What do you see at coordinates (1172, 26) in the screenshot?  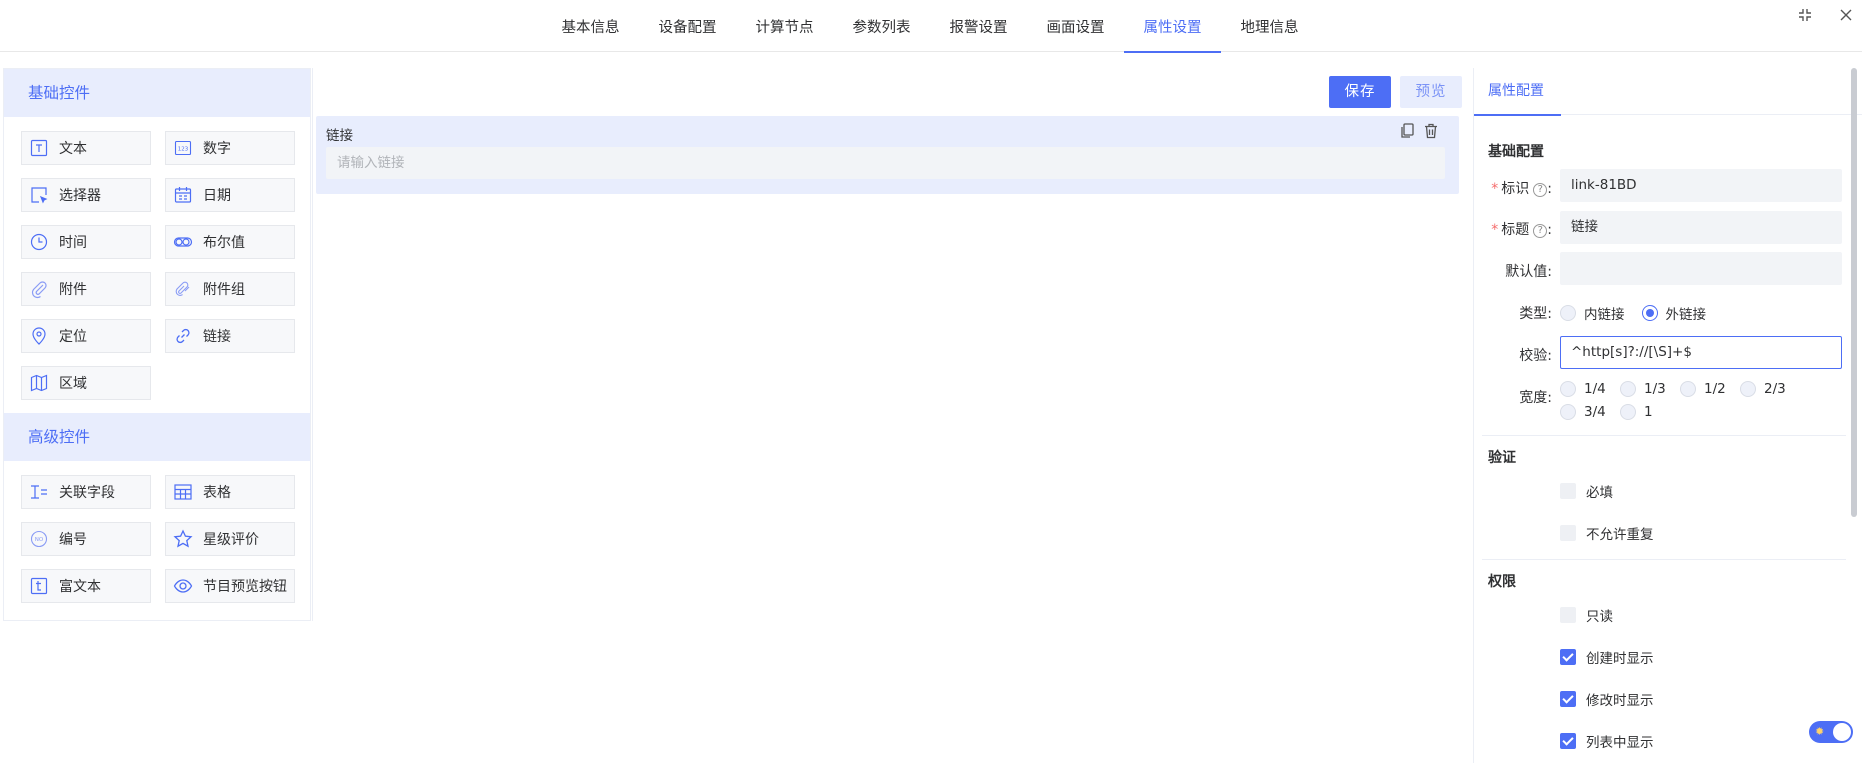 I see `tab-property-settings: 属性设置` at bounding box center [1172, 26].